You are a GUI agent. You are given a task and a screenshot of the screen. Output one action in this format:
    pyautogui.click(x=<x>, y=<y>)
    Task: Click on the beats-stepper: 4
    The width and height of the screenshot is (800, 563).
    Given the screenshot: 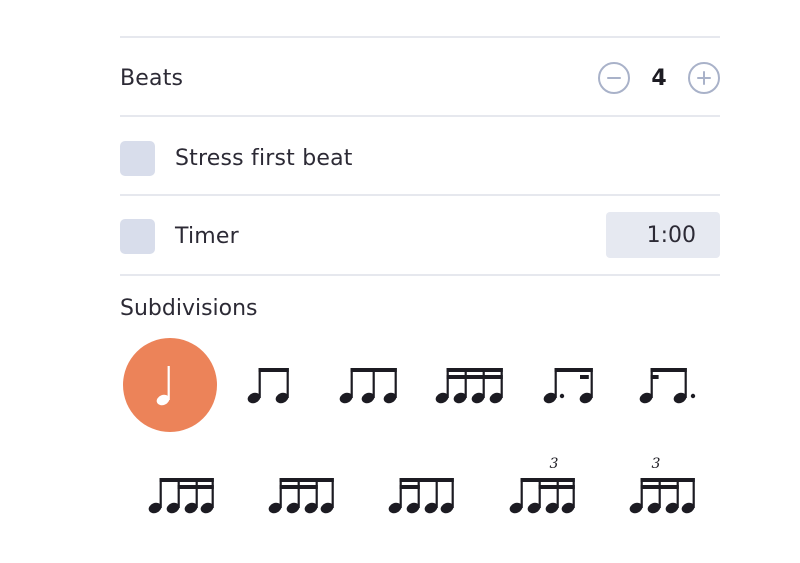 What is the action you would take?
    pyautogui.click(x=659, y=78)
    